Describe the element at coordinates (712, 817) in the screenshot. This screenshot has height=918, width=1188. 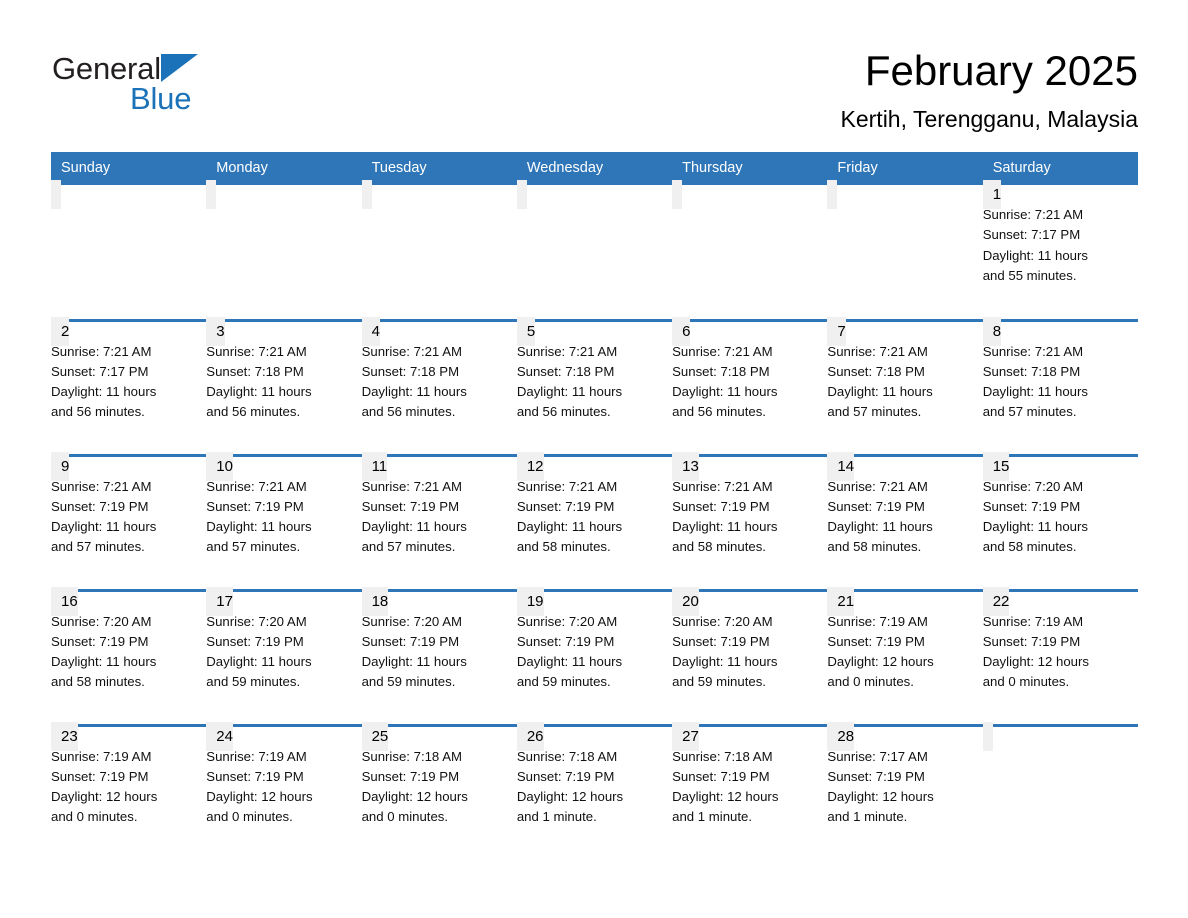
I see `daylight-text-line2: and 1 minute.` at that location.